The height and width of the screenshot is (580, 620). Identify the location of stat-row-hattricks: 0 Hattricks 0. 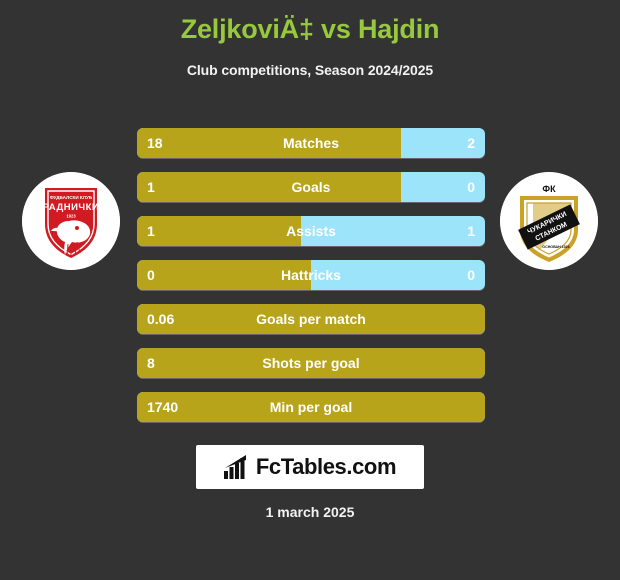
(311, 275).